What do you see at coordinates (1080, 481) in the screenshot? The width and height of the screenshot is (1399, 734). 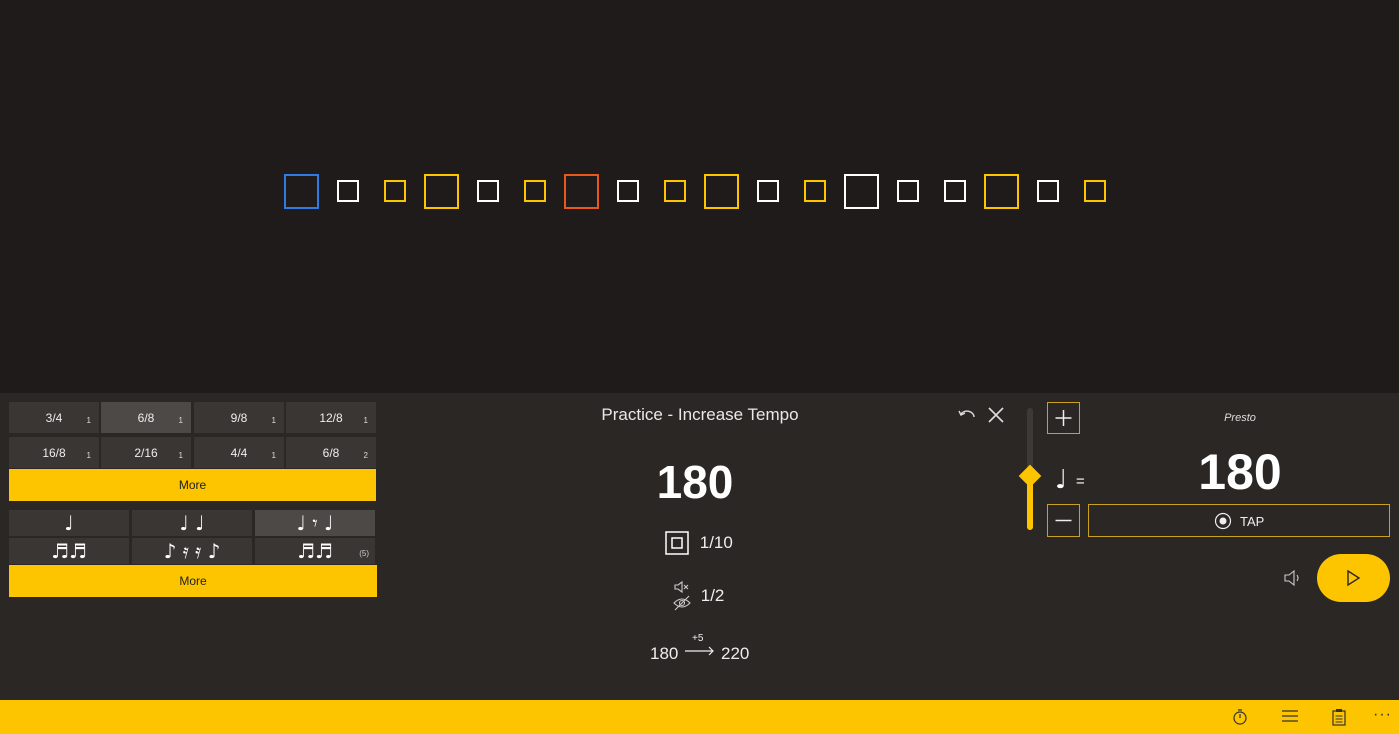 I see `equals-sign: =` at bounding box center [1080, 481].